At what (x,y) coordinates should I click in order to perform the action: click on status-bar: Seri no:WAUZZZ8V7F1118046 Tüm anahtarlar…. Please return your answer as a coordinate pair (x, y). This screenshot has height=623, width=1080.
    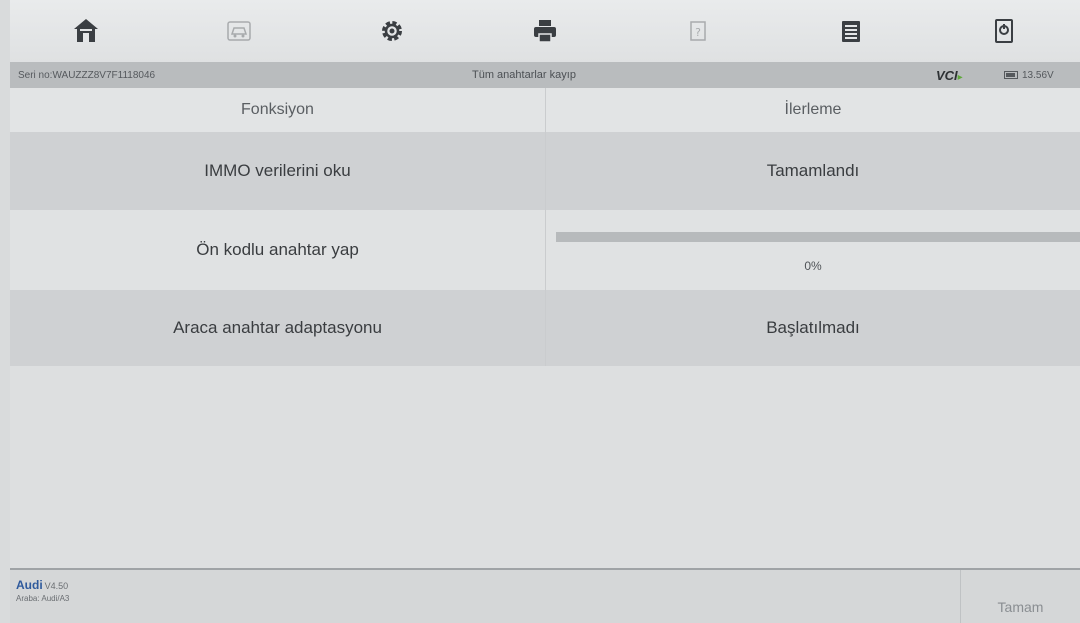
    Looking at the image, I should click on (545, 75).